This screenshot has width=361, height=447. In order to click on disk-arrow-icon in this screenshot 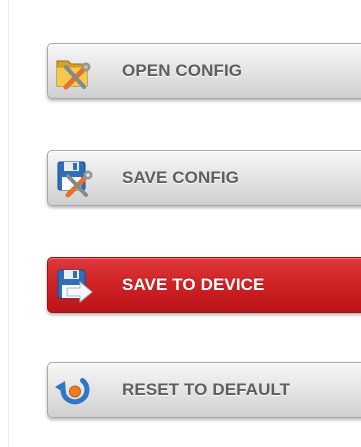, I will do `click(75, 286)`.